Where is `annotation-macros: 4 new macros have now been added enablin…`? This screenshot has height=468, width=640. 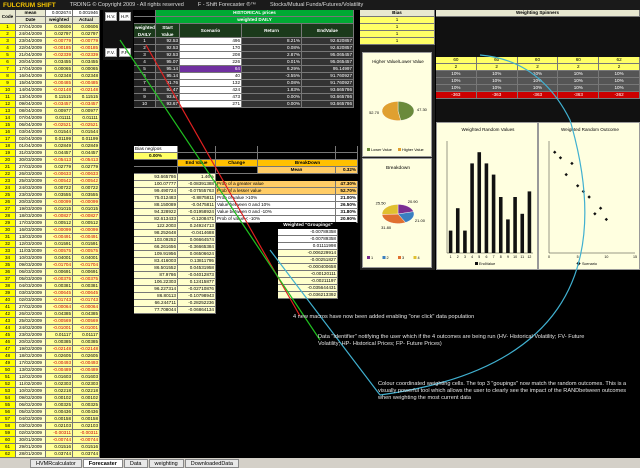
annotation-macros: 4 new macros have now been added enablin… is located at coordinates (384, 317).